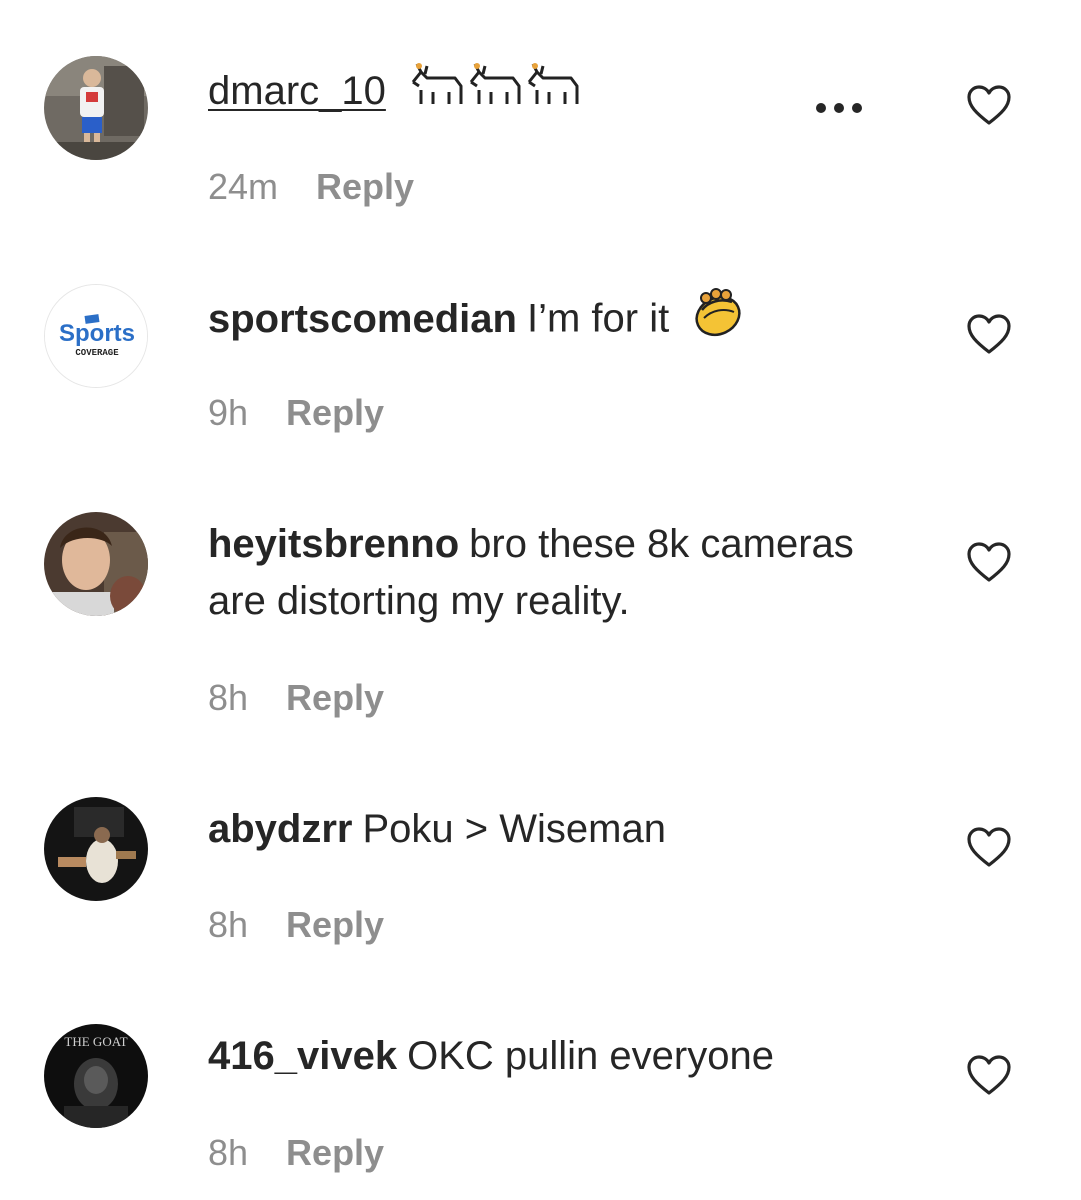  I want to click on face-photo-avatar-icon, so click(96, 564).